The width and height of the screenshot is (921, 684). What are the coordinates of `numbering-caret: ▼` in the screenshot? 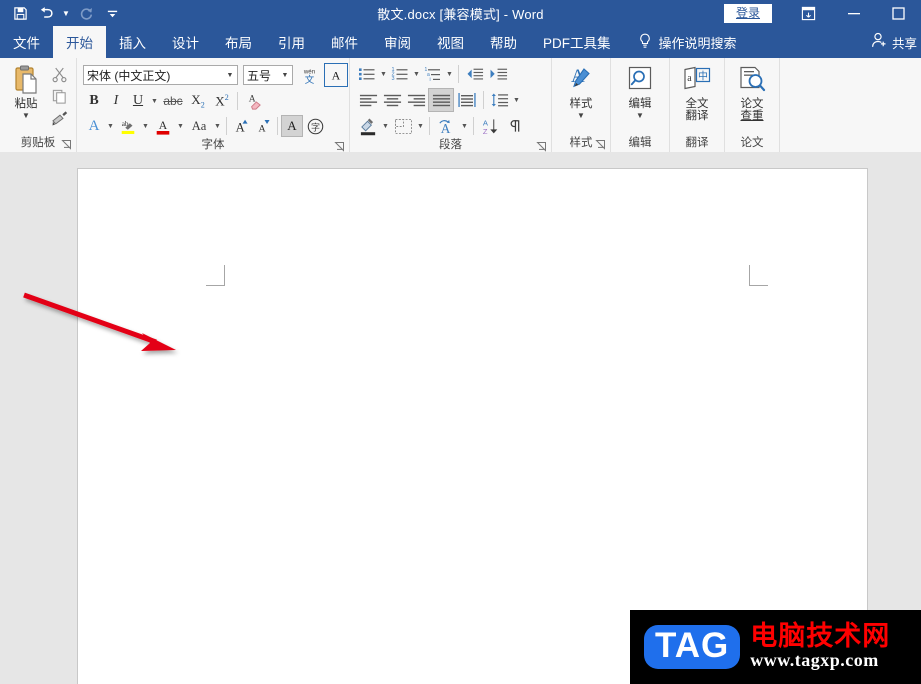 It's located at (416, 74).